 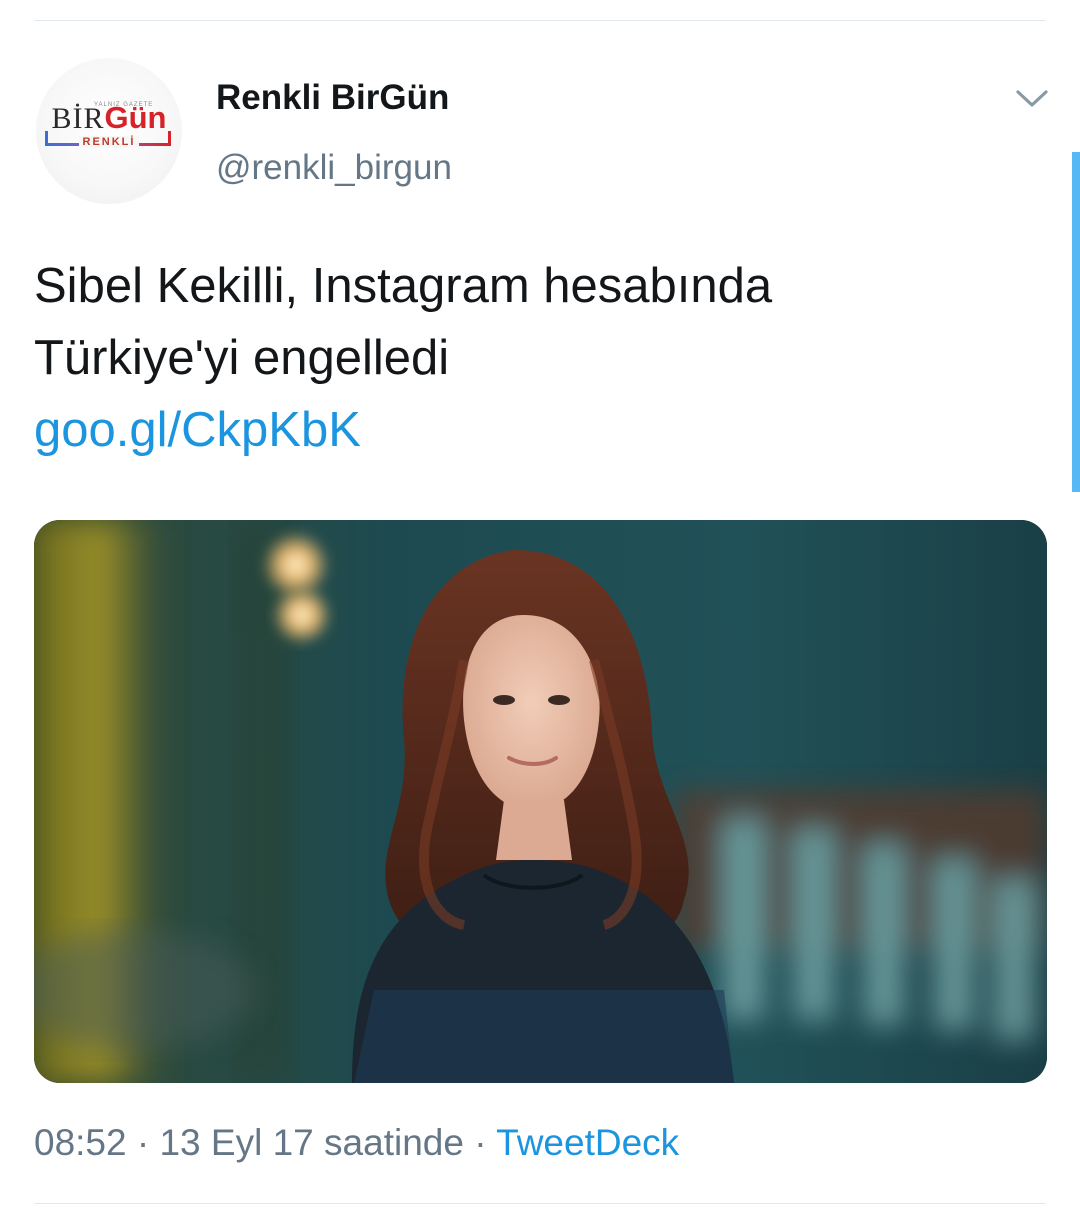 I want to click on tweet-source-link: TweetDeck, so click(x=587, y=1142).